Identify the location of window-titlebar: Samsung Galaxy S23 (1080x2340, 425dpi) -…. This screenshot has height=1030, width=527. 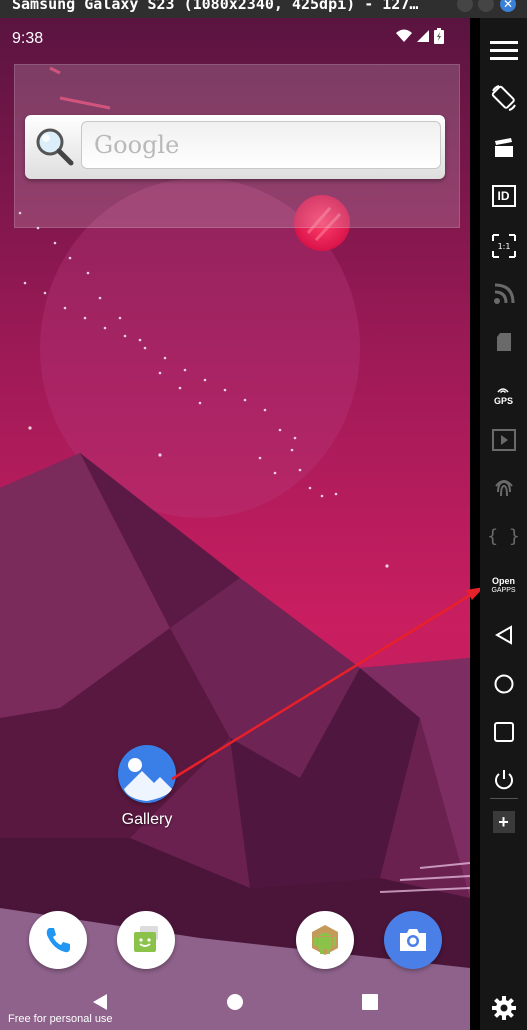
(263, 9).